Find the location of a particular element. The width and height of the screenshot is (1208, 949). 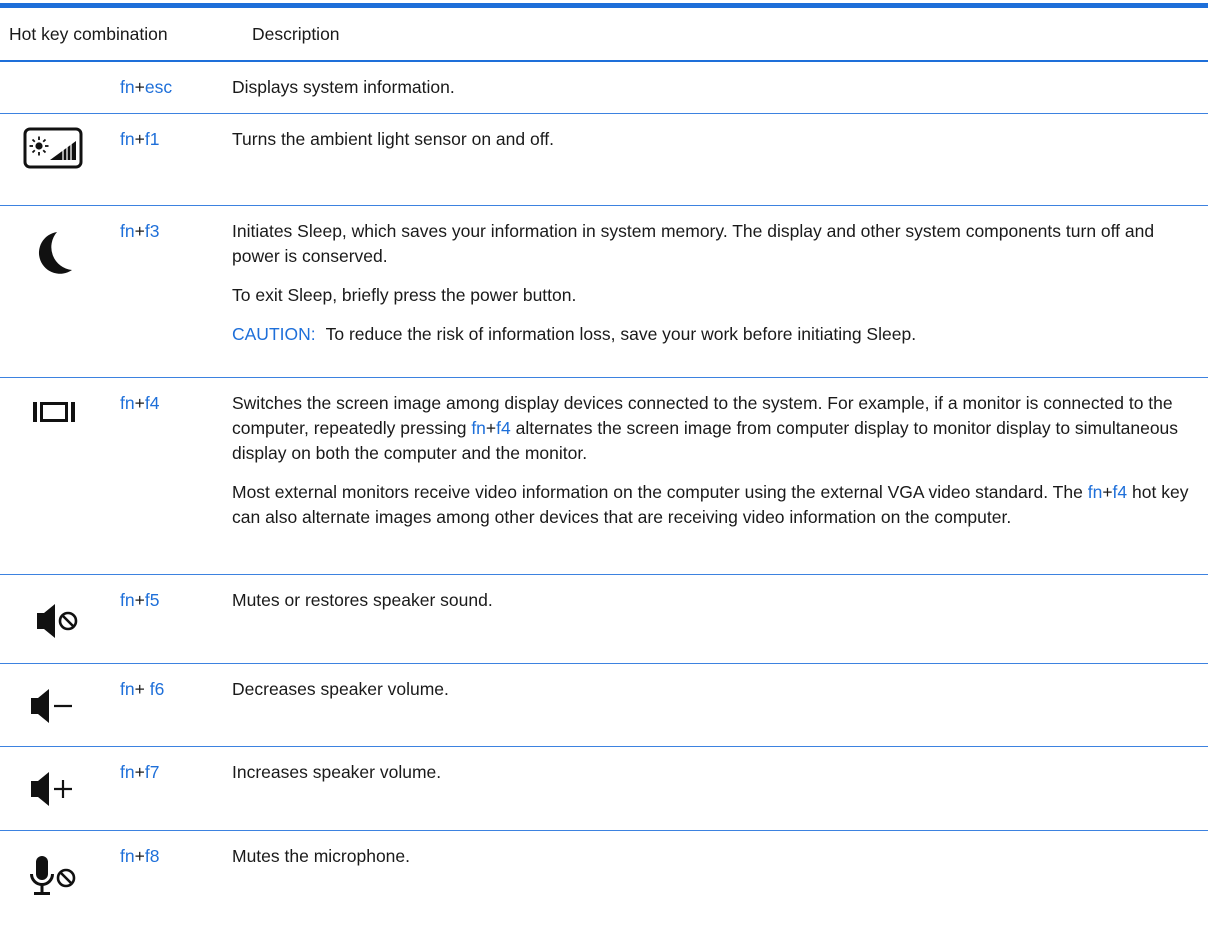

hotkey-cell: fn+ f6 is located at coordinates (176, 705).